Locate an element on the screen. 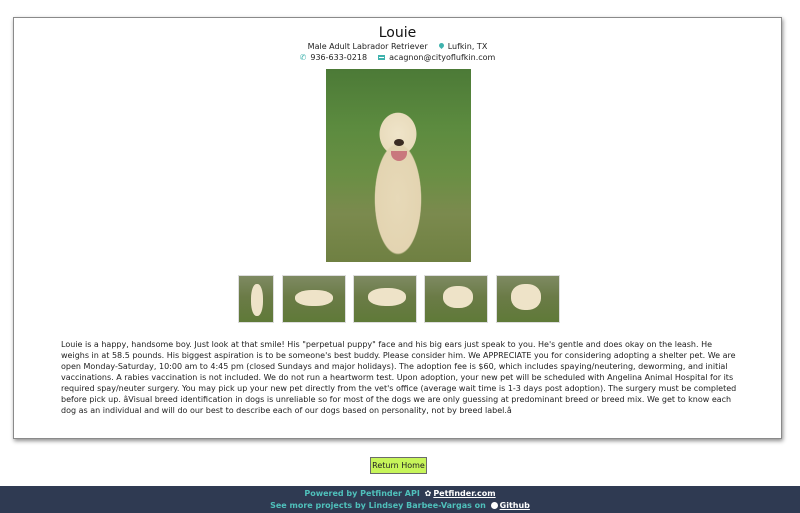 The width and height of the screenshot is (800, 513). pet-summary: Male Adult Labrador Retriever is located at coordinates (367, 46).